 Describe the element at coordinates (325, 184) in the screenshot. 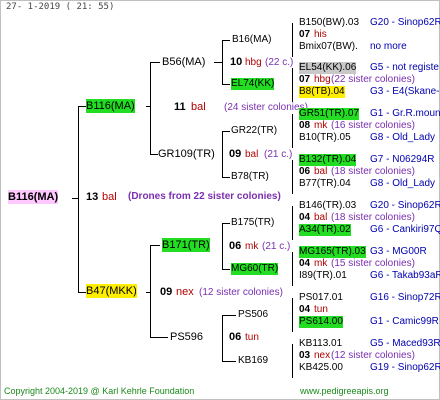

I see `gen4-queen-name: B77(TR).04` at that location.